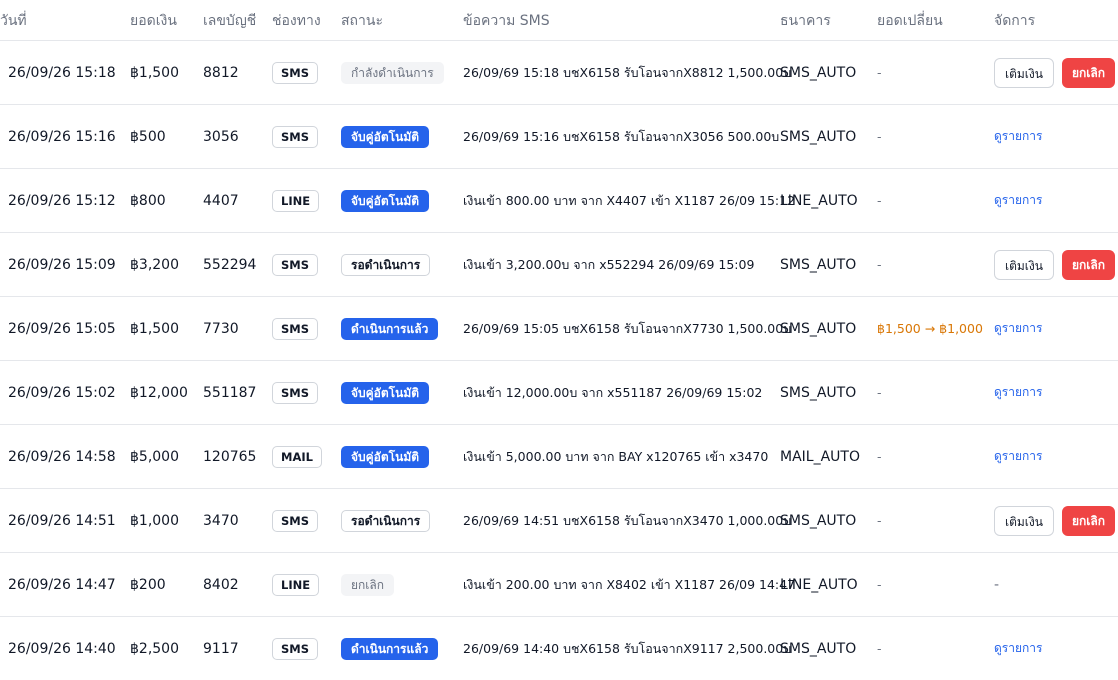 The image size is (1118, 680). What do you see at coordinates (153, 21) in the screenshot?
I see `header-amount: ยอดเงิน` at bounding box center [153, 21].